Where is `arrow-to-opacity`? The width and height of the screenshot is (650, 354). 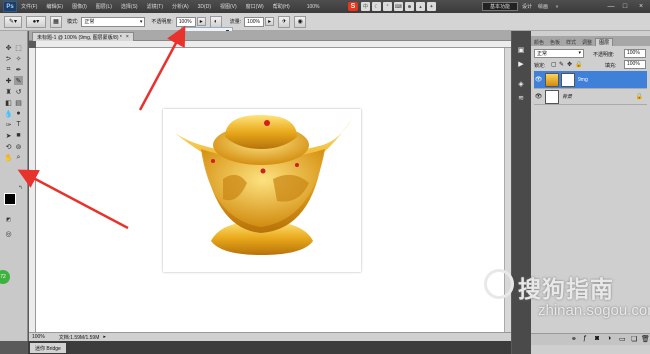
arrow-to-opacity is located at coordinates (162, 68).